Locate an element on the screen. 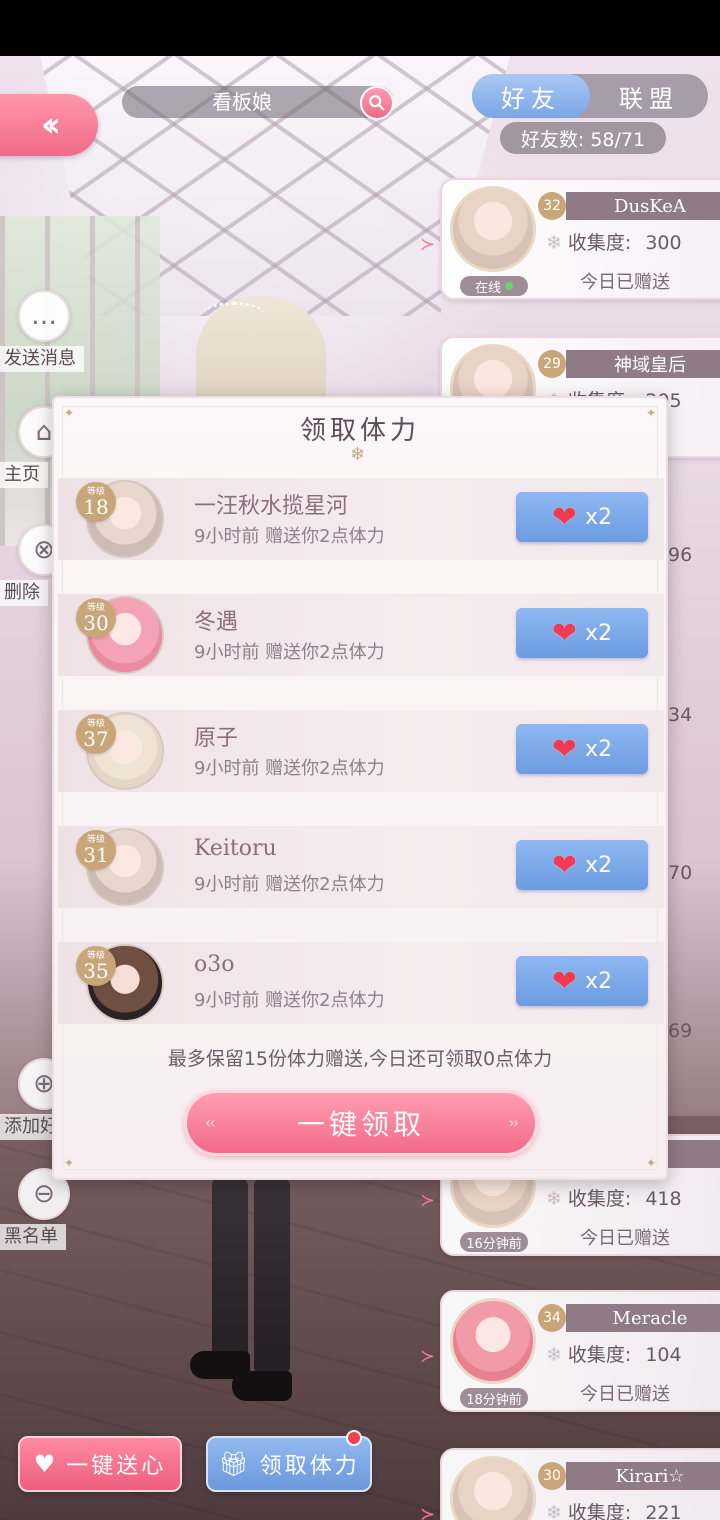  side-action-label: 主页 is located at coordinates (24, 475).